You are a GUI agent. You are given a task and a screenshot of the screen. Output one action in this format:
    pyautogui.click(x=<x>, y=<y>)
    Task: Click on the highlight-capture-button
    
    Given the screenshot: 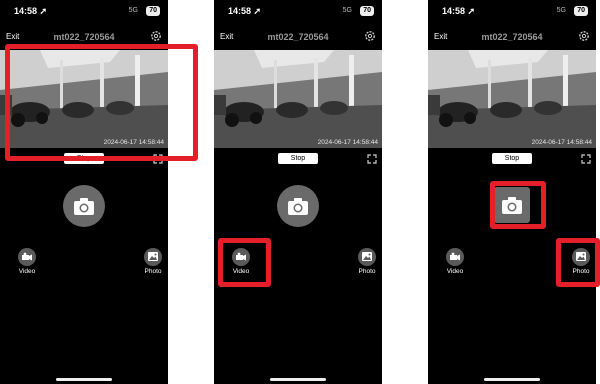 What is the action you would take?
    pyautogui.click(x=518, y=205)
    